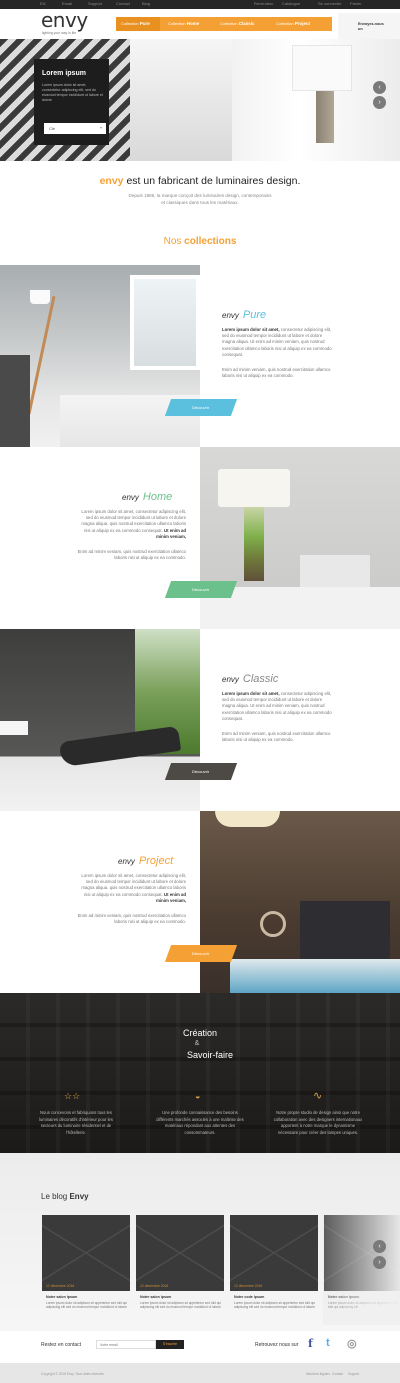 This screenshot has width=400, height=1383. Describe the element at coordinates (177, 23) in the screenshot. I see `nav-prefix: Collection` at that location.